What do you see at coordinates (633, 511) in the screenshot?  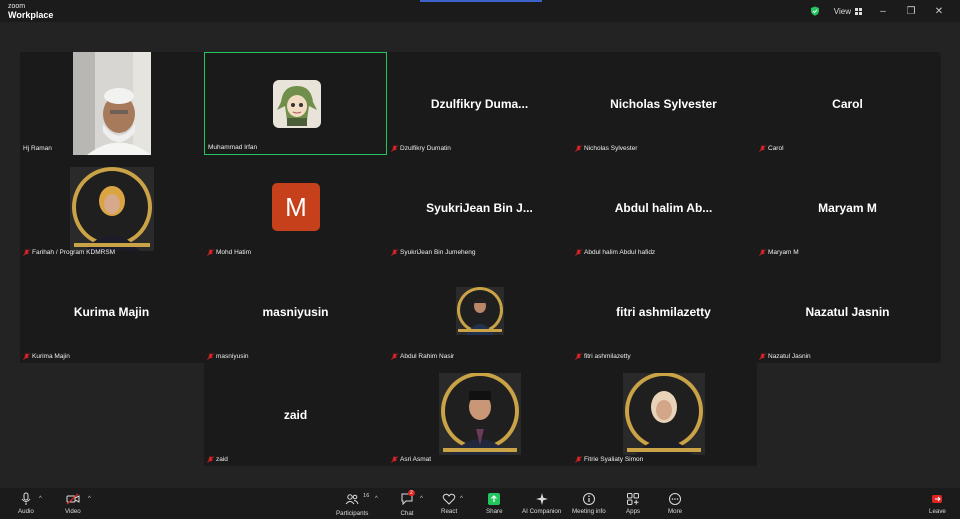 I see `apps-label: Apps` at bounding box center [633, 511].